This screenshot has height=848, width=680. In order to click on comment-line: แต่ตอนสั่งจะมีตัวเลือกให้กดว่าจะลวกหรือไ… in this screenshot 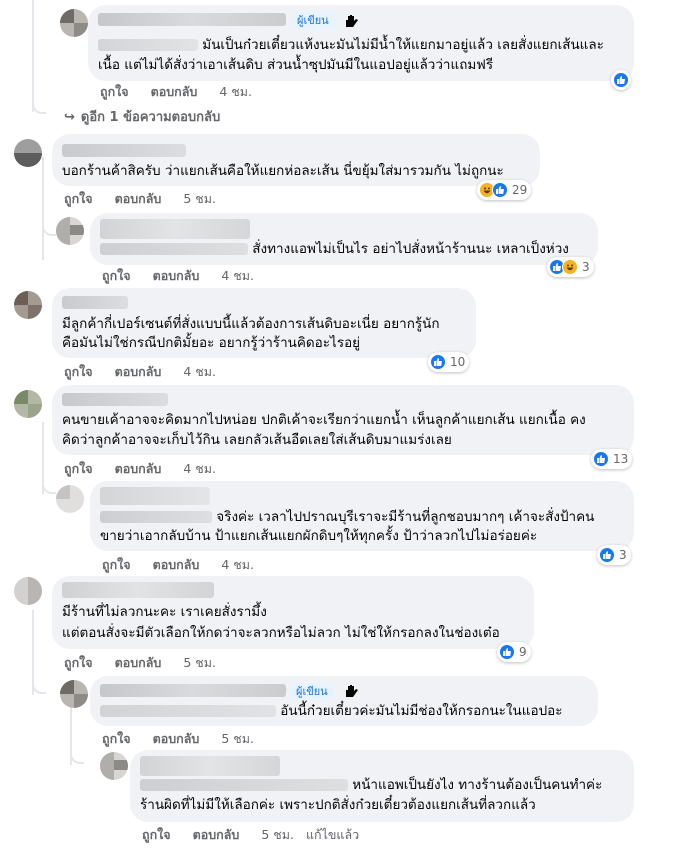, I will do `click(281, 633)`.